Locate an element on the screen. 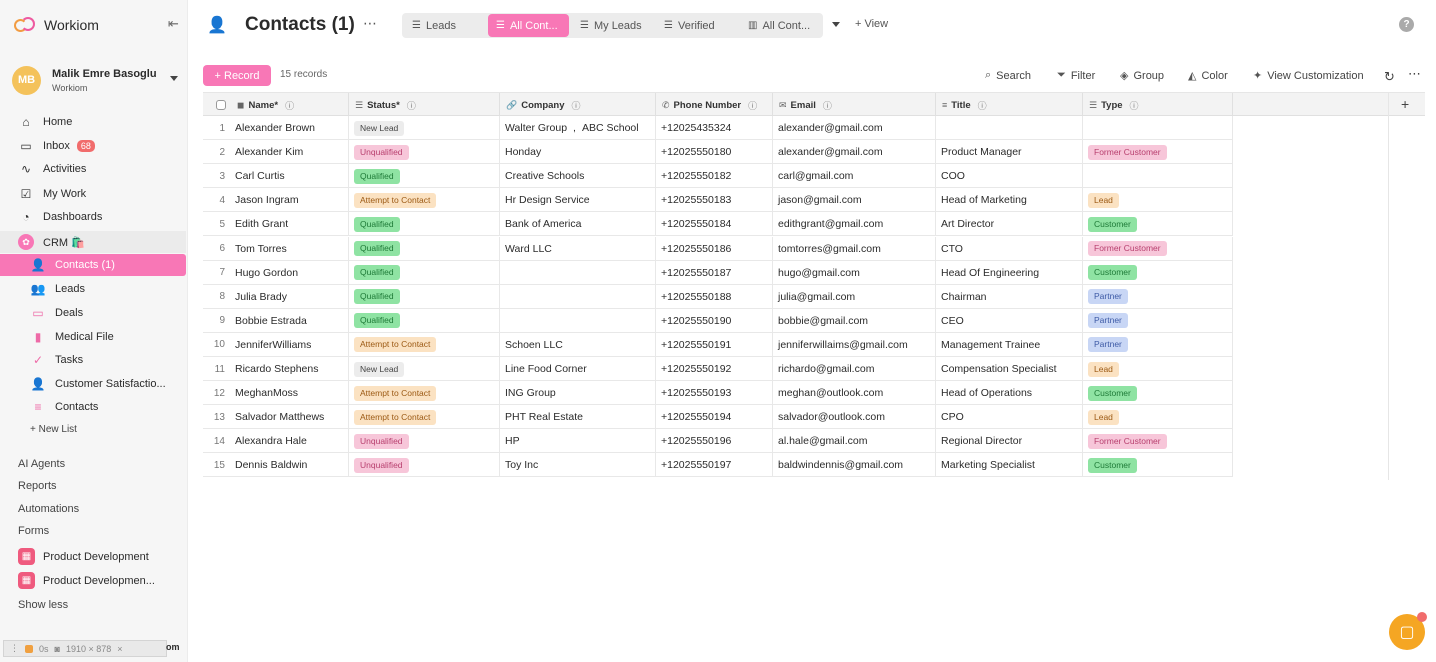  email-cell: edithgrant@gmail.com is located at coordinates (854, 224).